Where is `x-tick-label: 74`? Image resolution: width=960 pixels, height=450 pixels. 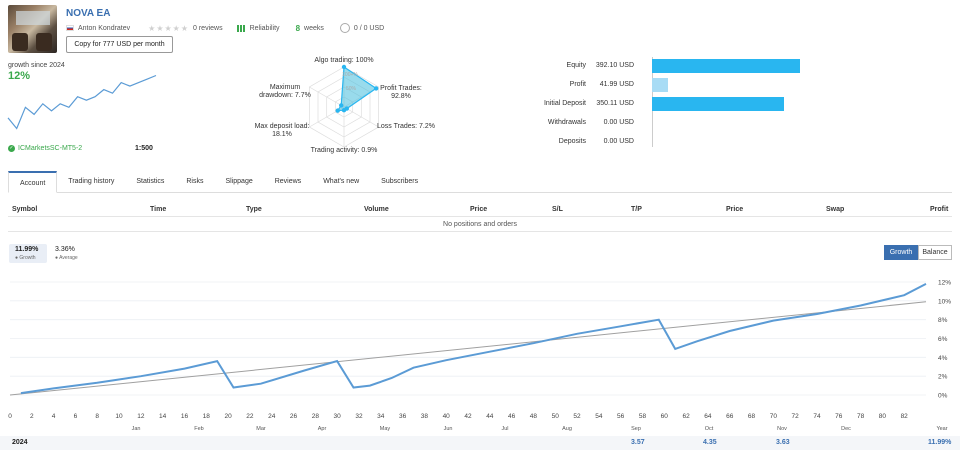 x-tick-label: 74 is located at coordinates (817, 416).